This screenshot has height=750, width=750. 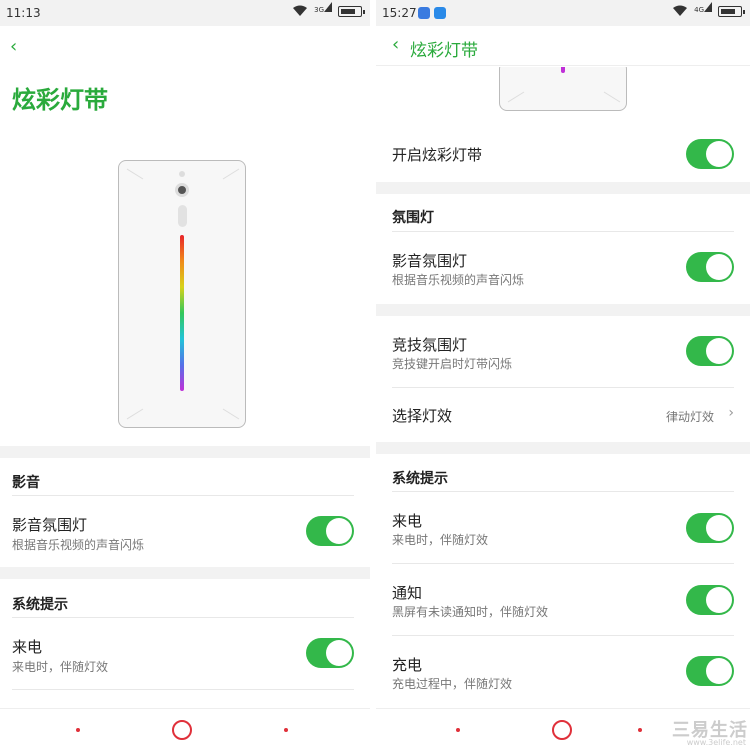 I want to click on divider, so click(x=183, y=689).